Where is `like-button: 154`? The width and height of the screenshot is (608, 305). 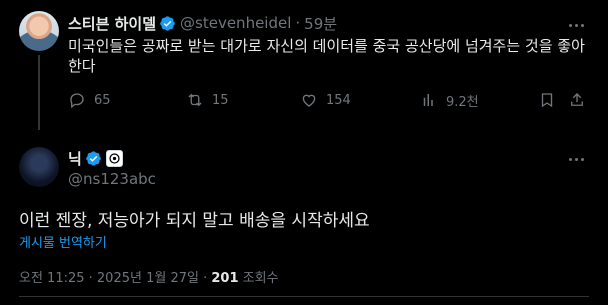
like-button: 154 is located at coordinates (325, 100).